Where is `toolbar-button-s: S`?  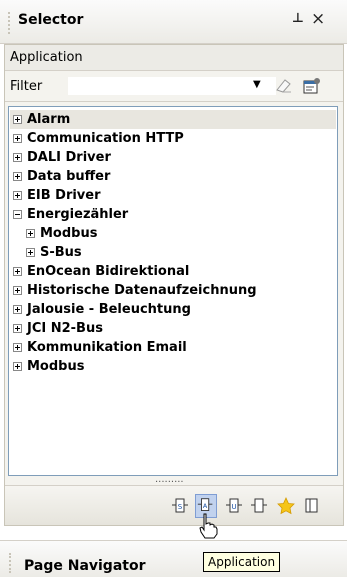
toolbar-button-s: S is located at coordinates (180, 506).